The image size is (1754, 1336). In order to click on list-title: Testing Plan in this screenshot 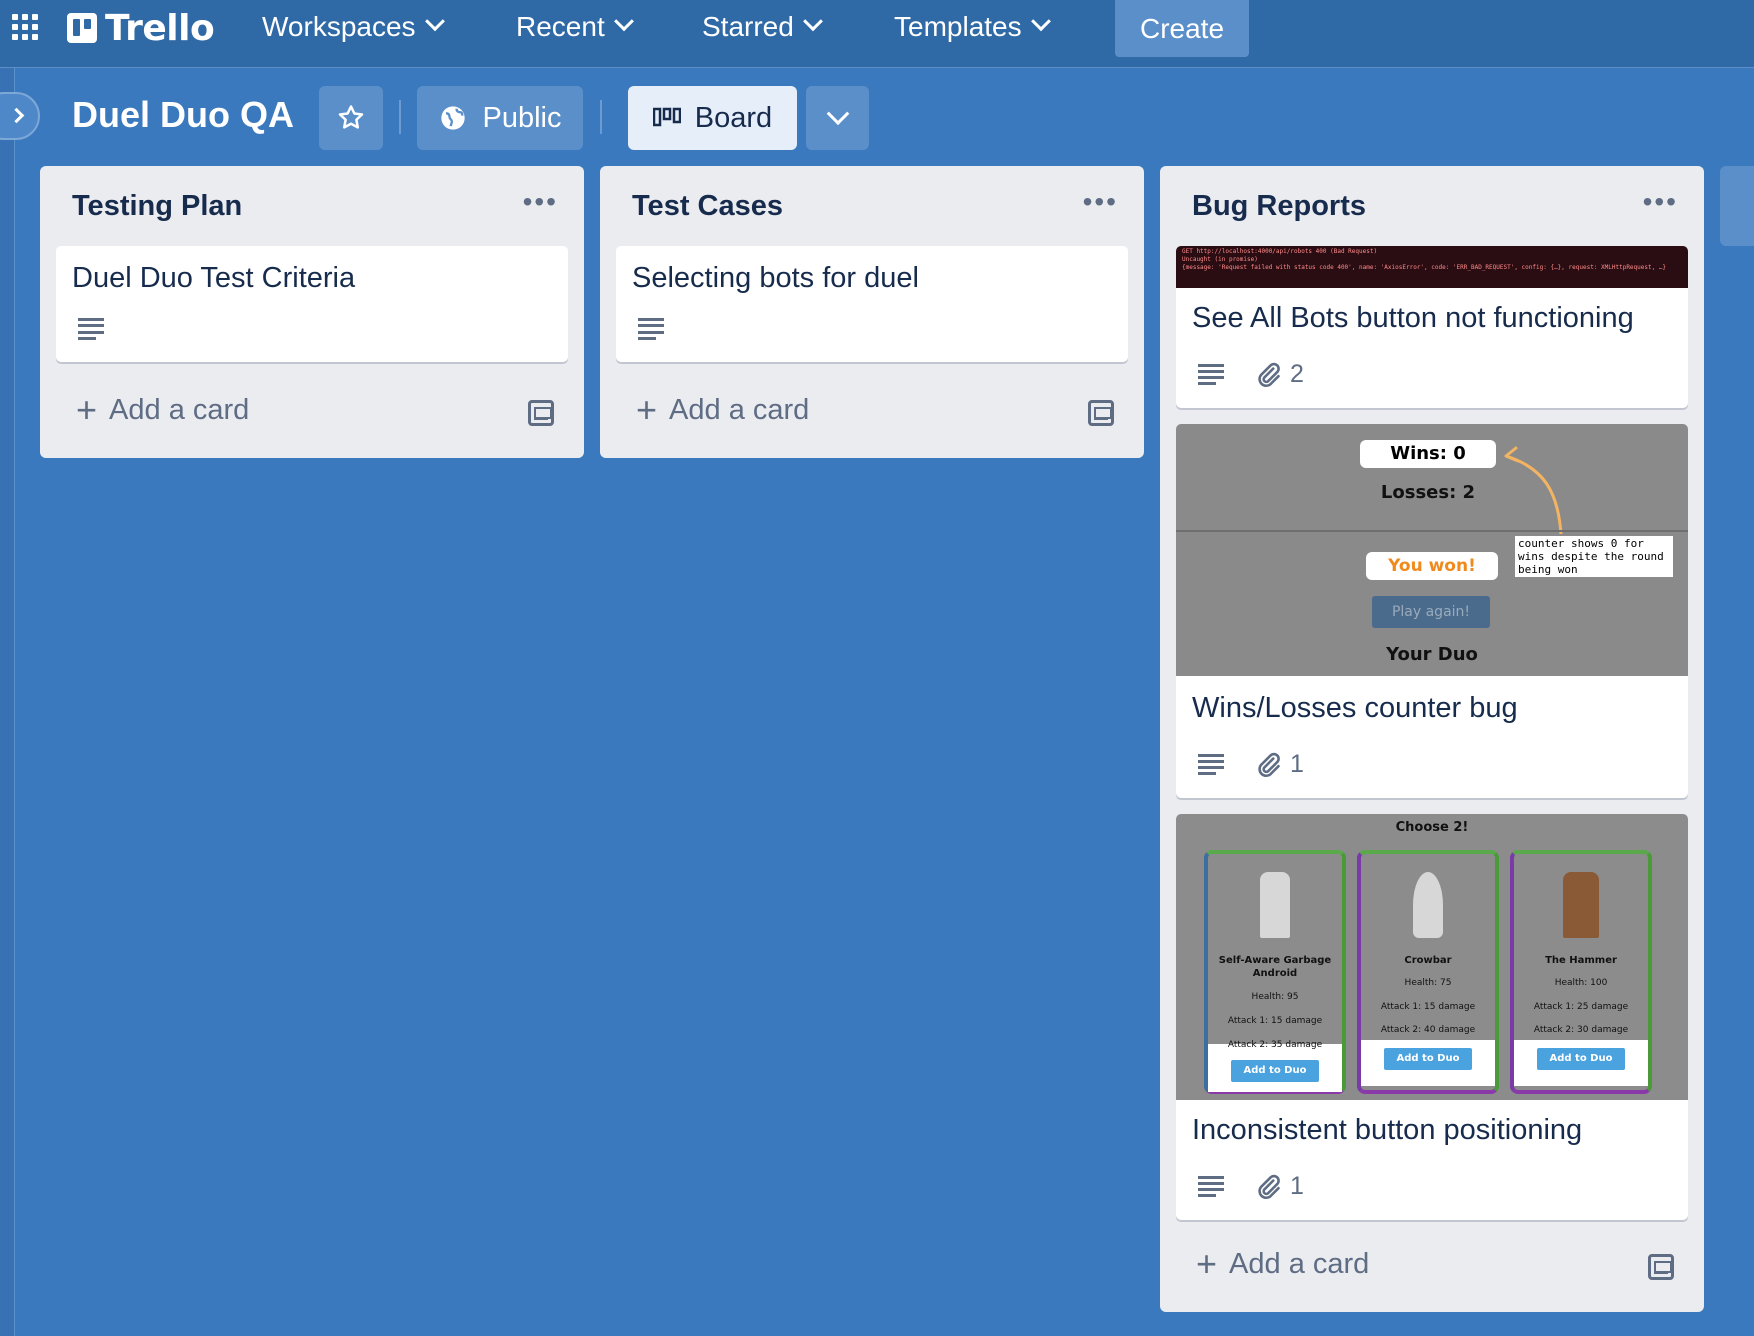, I will do `click(157, 206)`.